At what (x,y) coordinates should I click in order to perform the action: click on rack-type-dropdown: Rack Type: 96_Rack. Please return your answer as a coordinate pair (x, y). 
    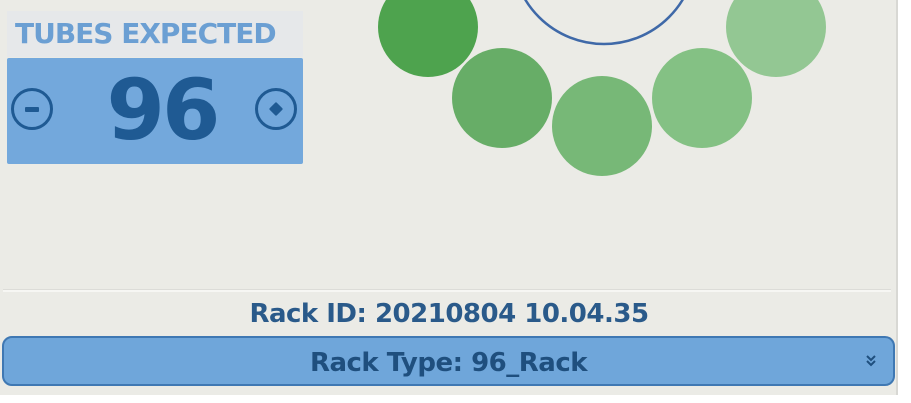
    Looking at the image, I should click on (448, 361).